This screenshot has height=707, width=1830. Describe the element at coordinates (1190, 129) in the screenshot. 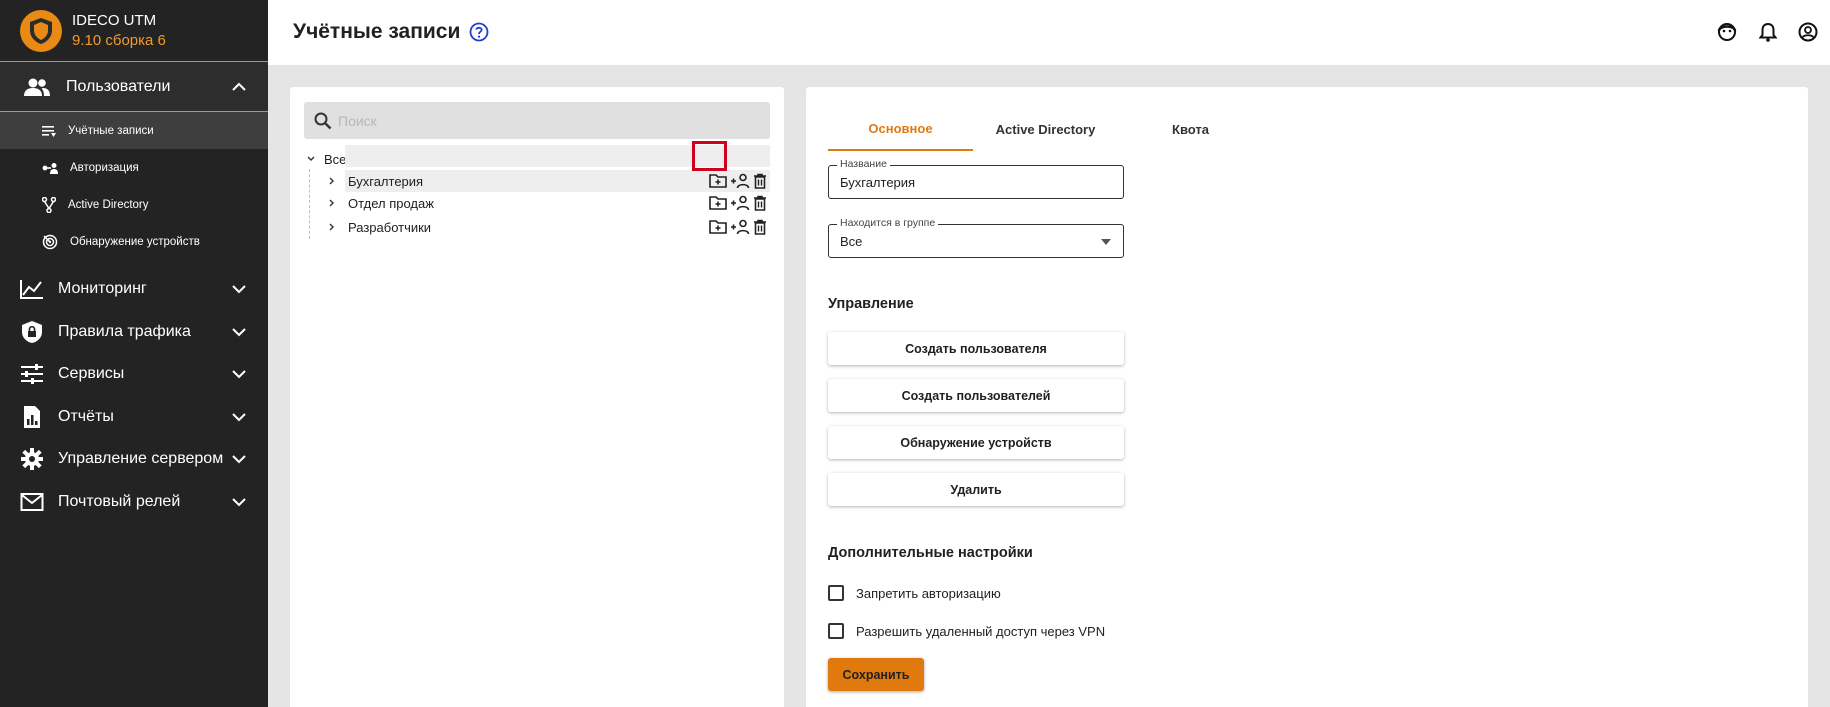

I see `tab-quota: Квота` at that location.